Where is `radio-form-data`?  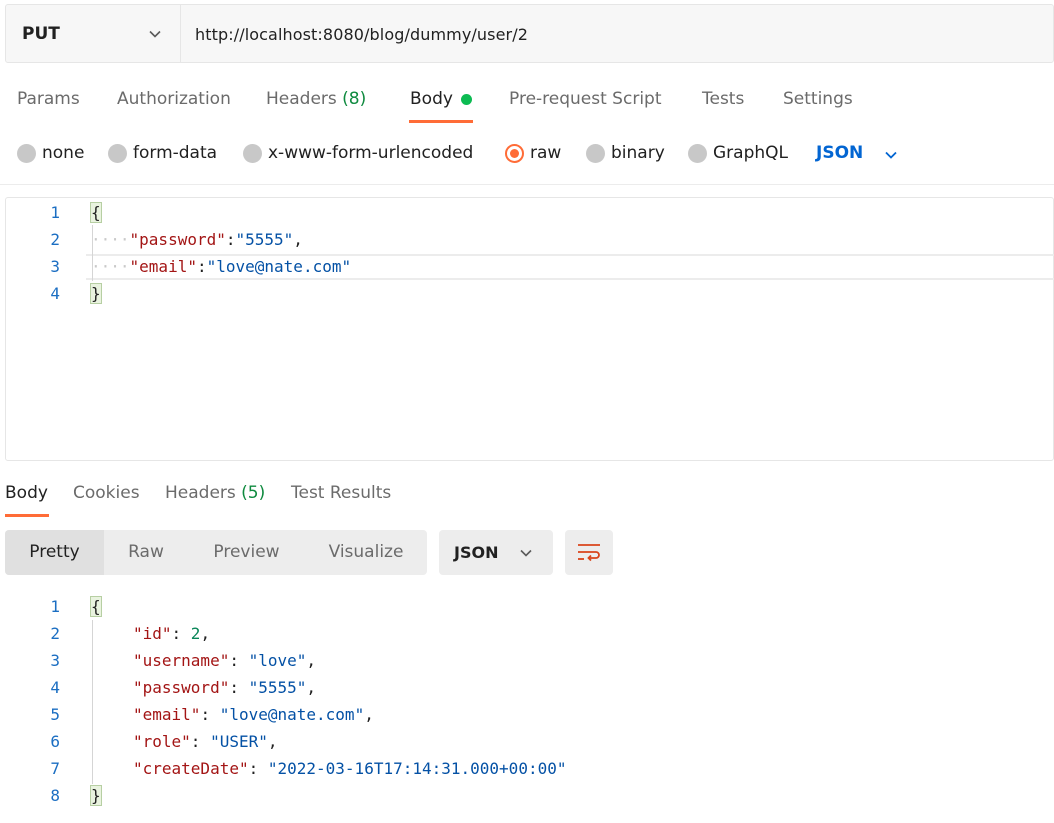 radio-form-data is located at coordinates (117, 153).